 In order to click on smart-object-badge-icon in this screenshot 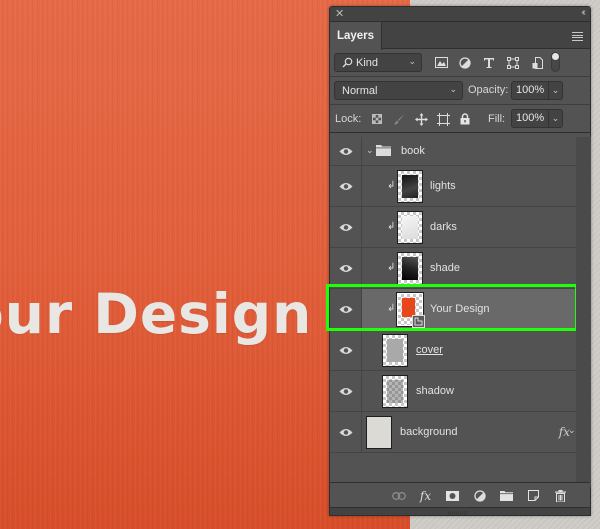, I will do `click(418, 321)`.